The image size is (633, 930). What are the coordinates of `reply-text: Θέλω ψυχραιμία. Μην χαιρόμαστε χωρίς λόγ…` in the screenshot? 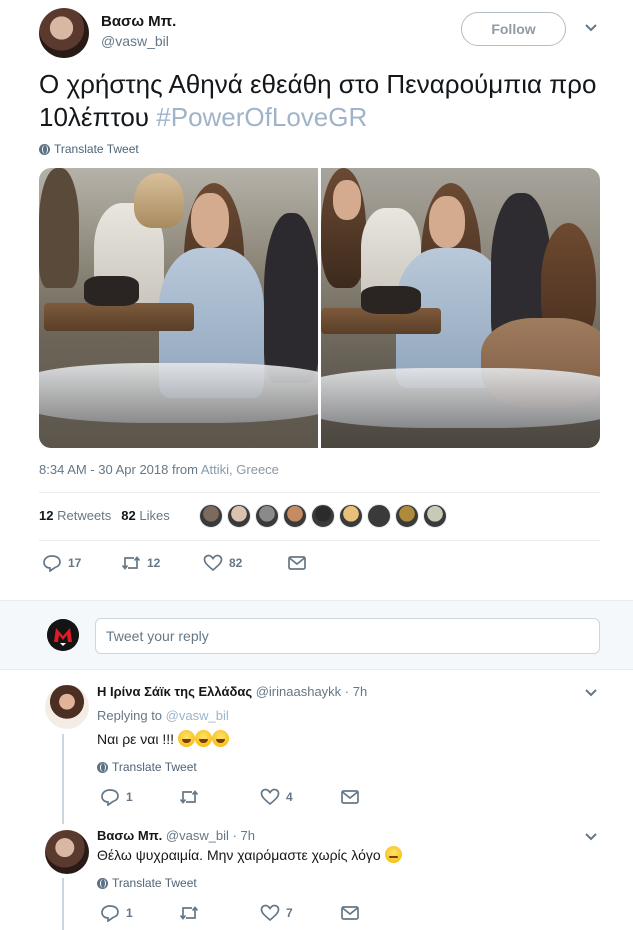 It's located at (249, 854).